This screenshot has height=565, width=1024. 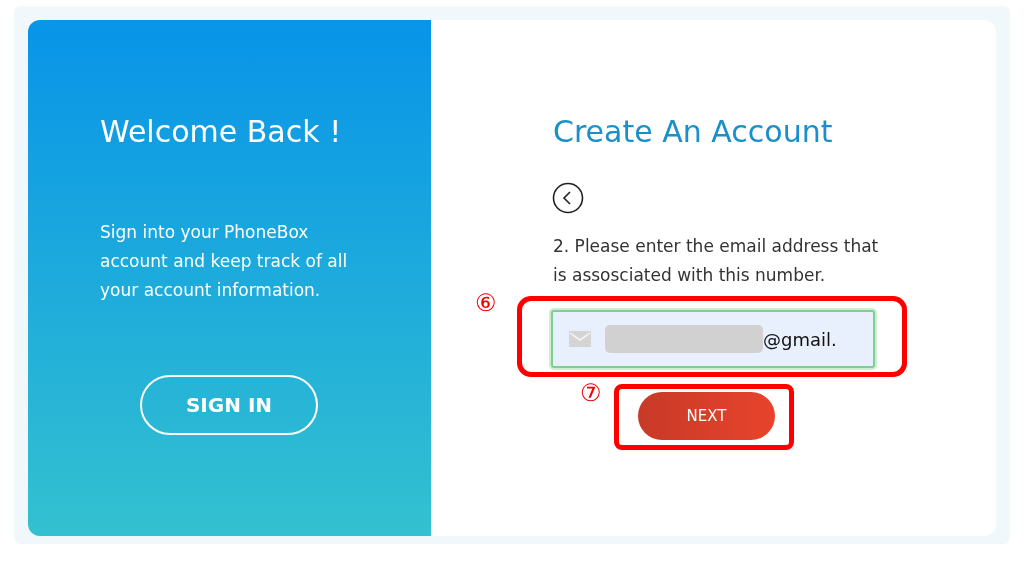 I want to click on sign-in-button: SIGN IN, so click(x=229, y=405).